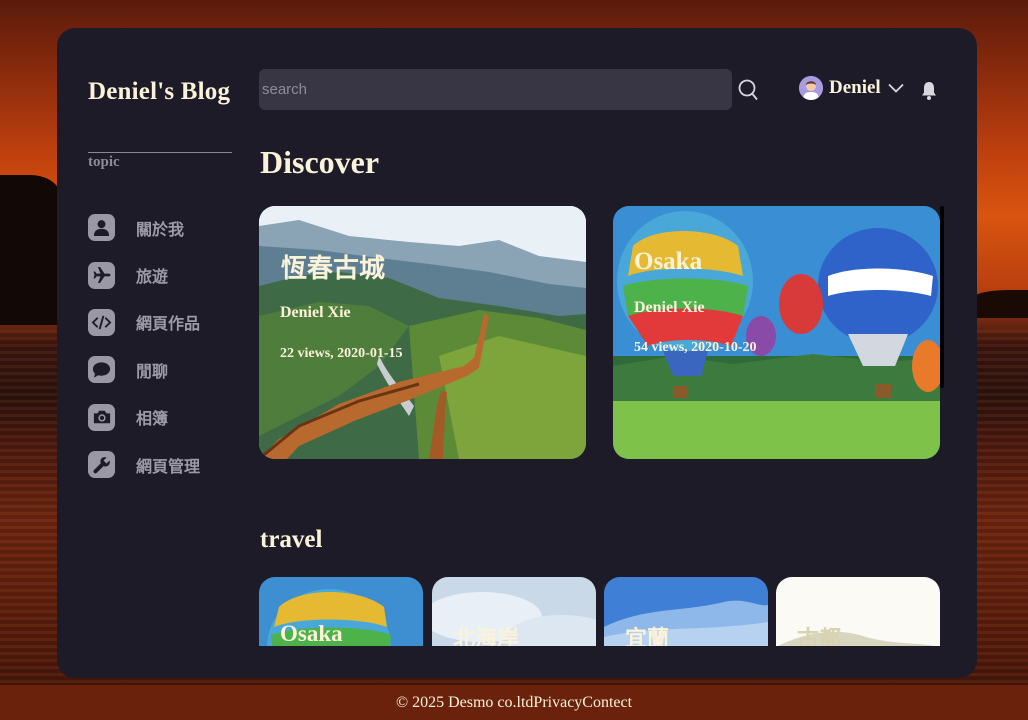 Image resolution: width=1028 pixels, height=720 pixels. Describe the element at coordinates (557, 703) in the screenshot. I see `footer-privacy-link: Privacy` at that location.